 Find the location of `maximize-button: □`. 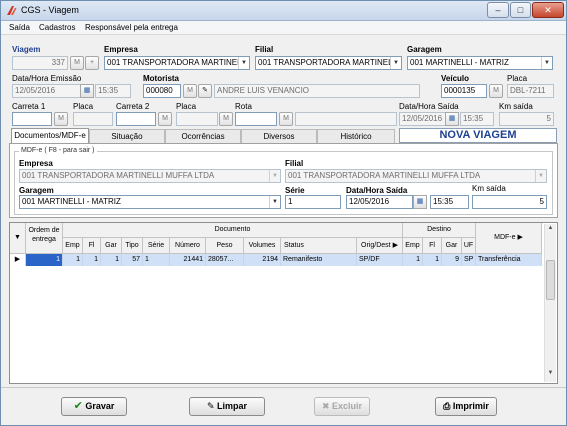

maximize-button: □ is located at coordinates (520, 10).